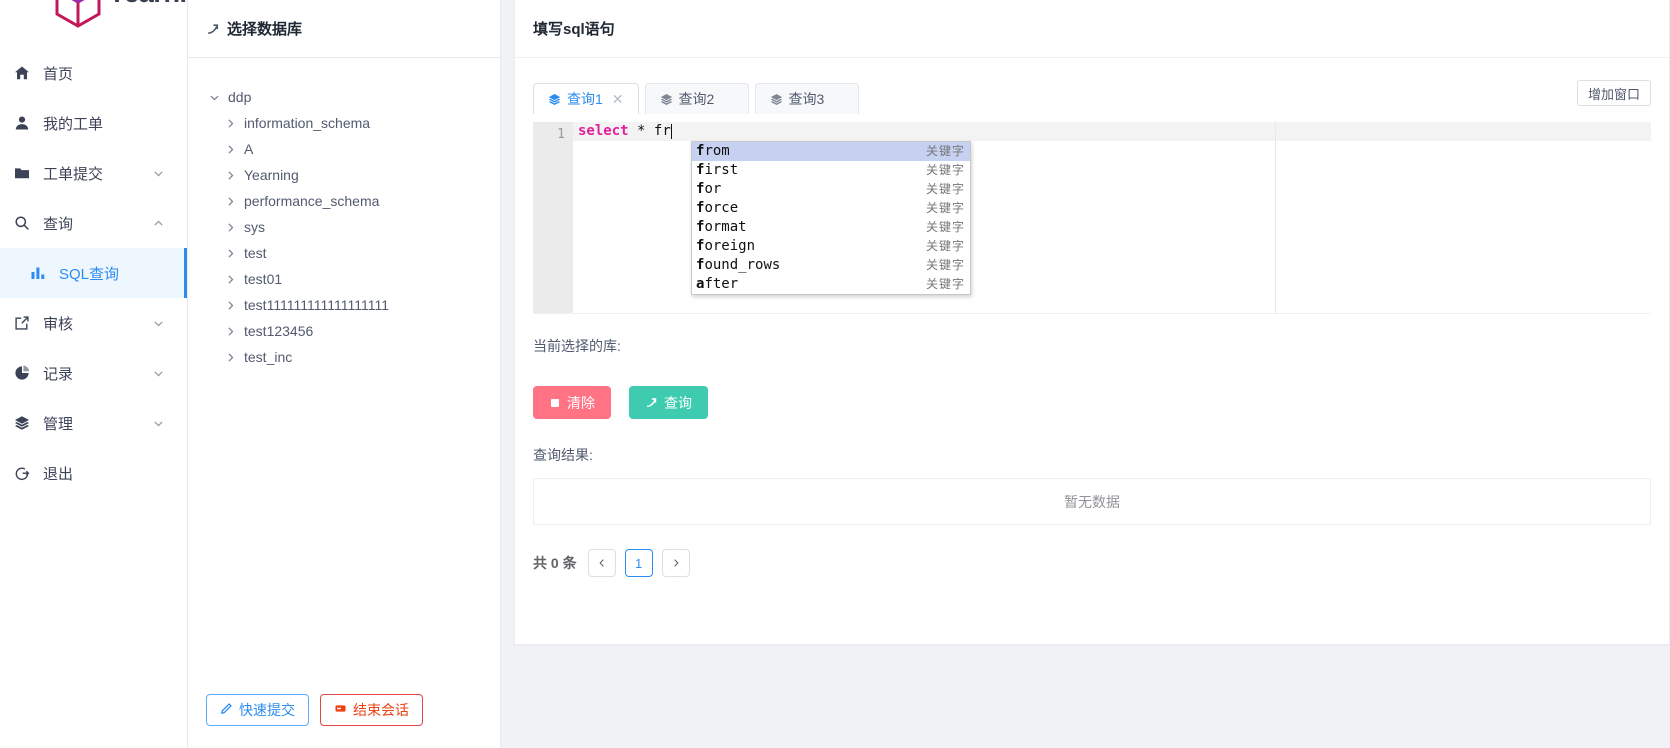 This screenshot has width=1670, height=748. What do you see at coordinates (353, 175) in the screenshot?
I see `tree-node-item: Yearning` at bounding box center [353, 175].